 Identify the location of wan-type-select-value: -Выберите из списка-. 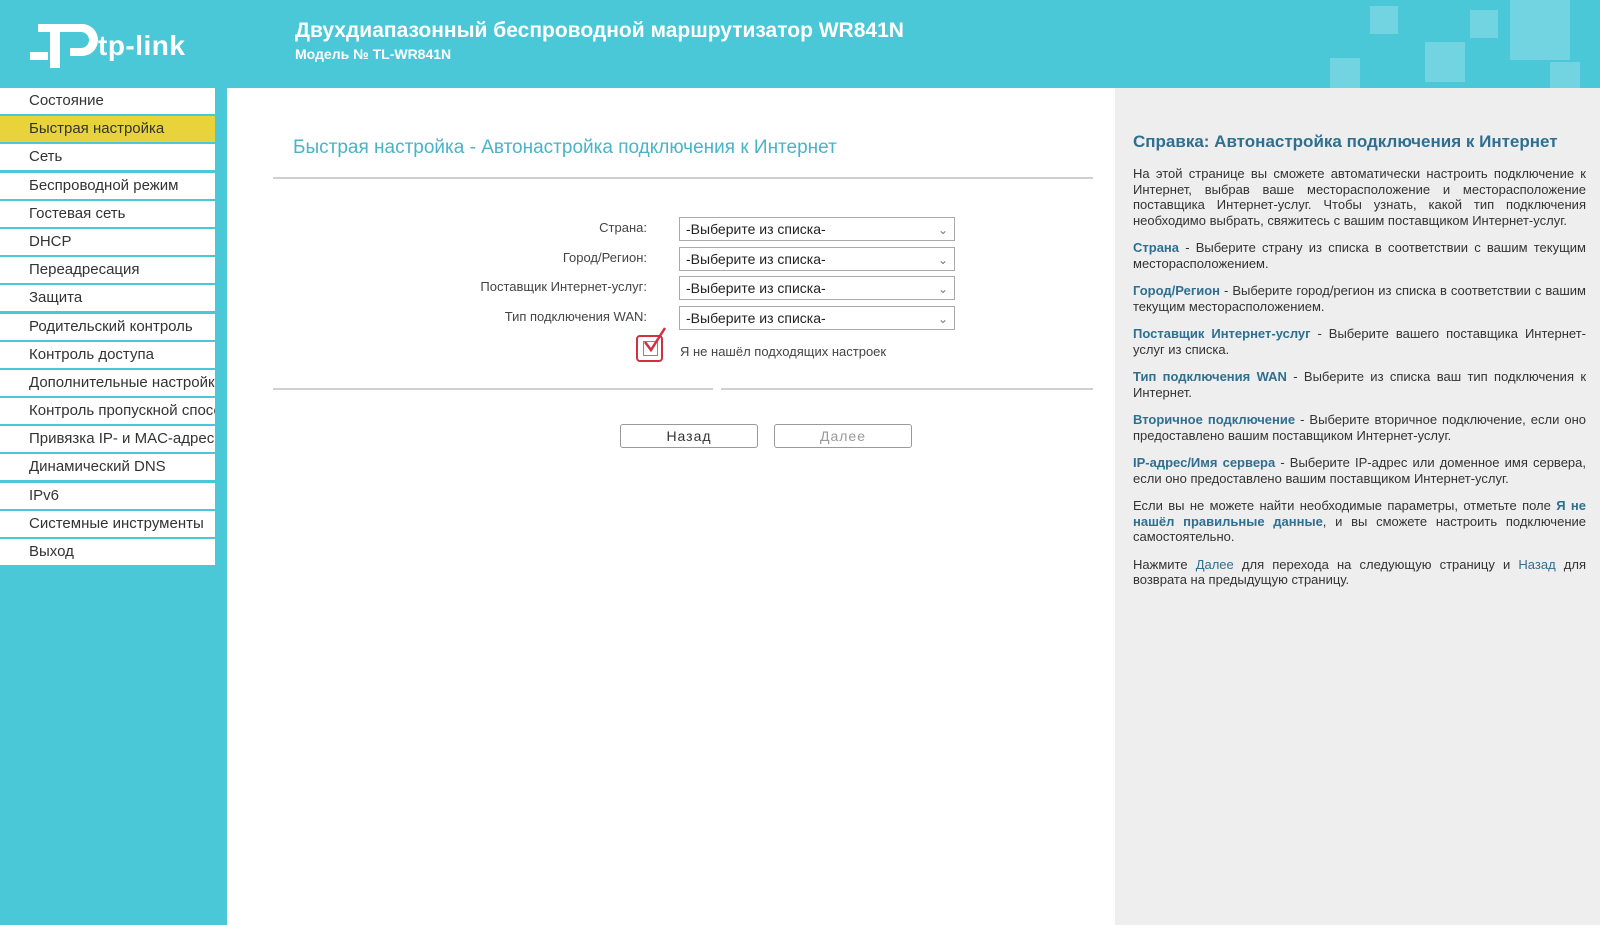
(756, 318).